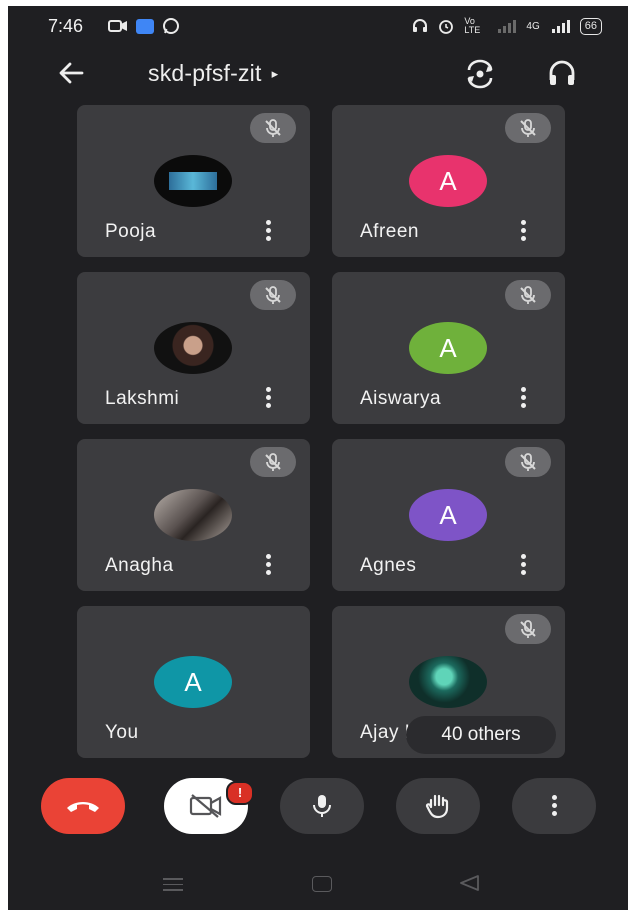  Describe the element at coordinates (205, 806) in the screenshot. I see `camera-off-icon` at that location.